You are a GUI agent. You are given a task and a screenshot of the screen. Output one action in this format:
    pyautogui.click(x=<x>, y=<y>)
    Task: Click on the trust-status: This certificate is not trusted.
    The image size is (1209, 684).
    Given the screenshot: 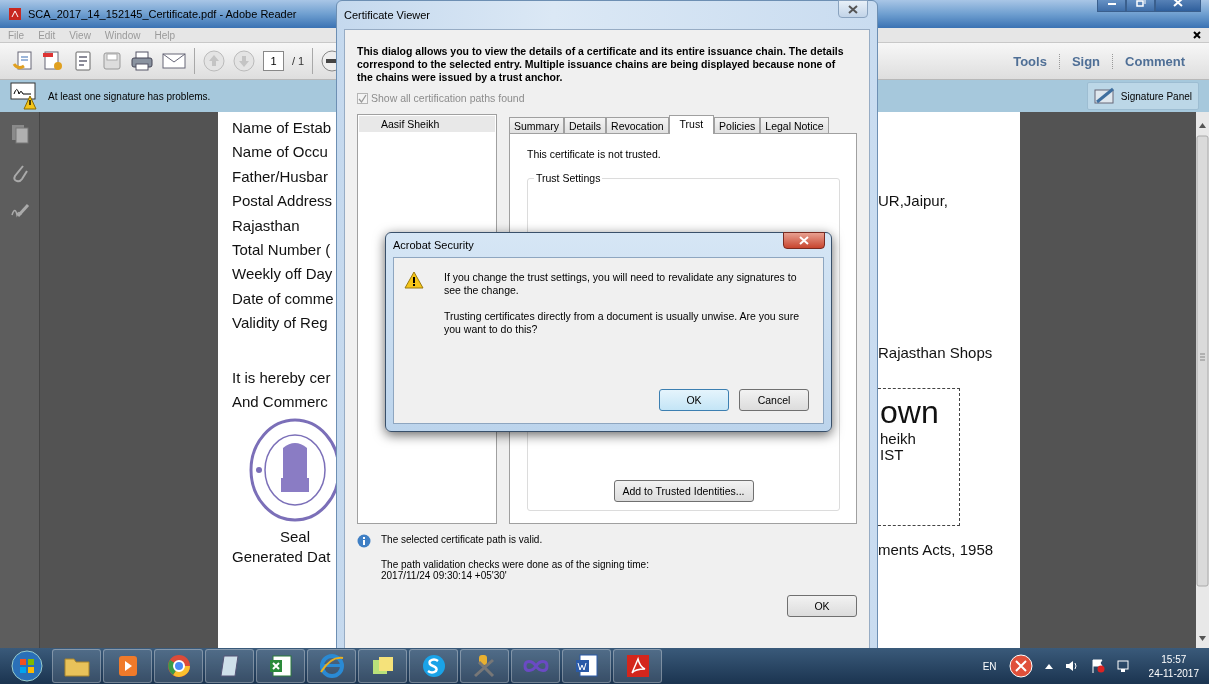 What is the action you would take?
    pyautogui.click(x=594, y=154)
    